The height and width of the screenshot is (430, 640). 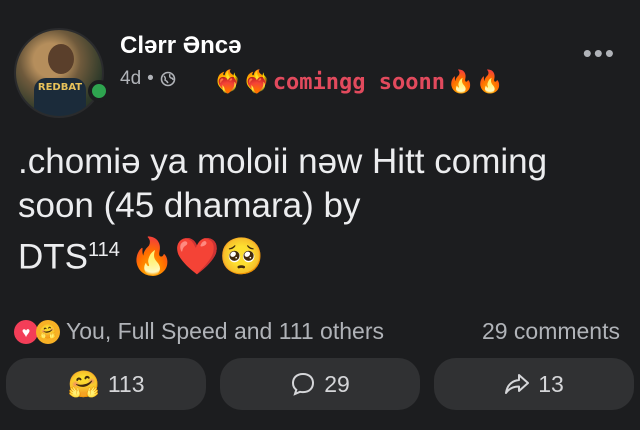 I want to click on avatar-shirt-text: REDBAT, so click(x=60, y=87).